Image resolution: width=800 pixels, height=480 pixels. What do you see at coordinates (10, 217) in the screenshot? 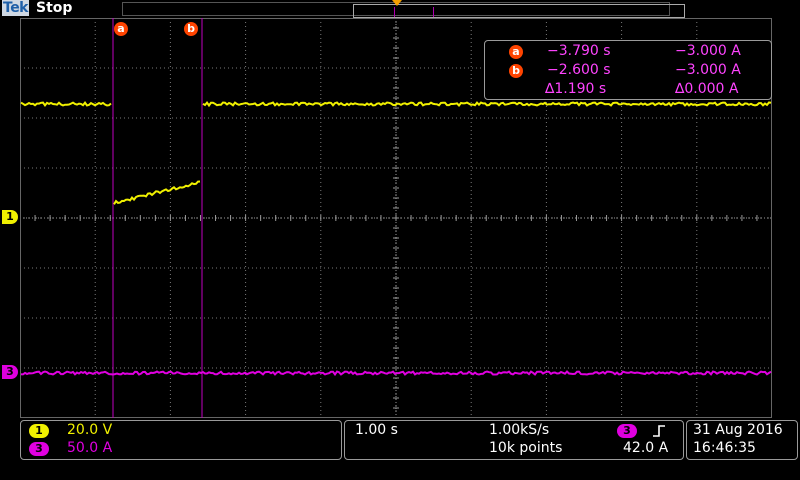
I see `ch1-position-marker: 1` at bounding box center [10, 217].